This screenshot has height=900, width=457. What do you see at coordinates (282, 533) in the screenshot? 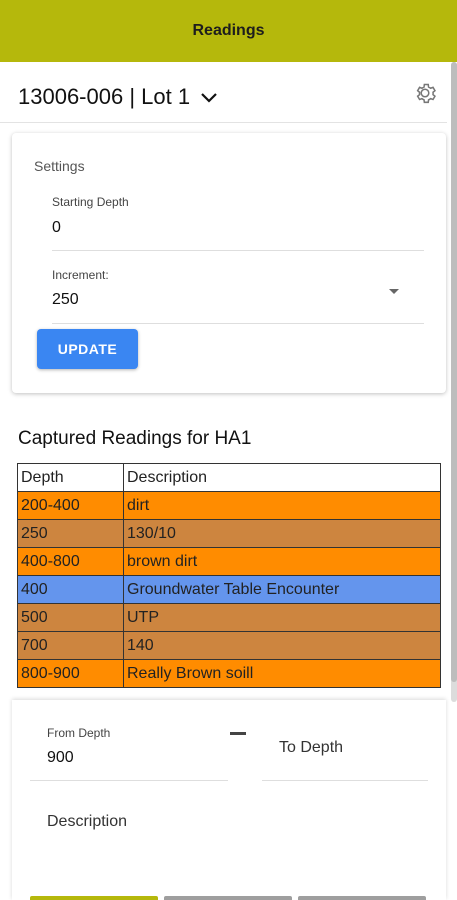
I see `description-cell: 130/10` at bounding box center [282, 533].